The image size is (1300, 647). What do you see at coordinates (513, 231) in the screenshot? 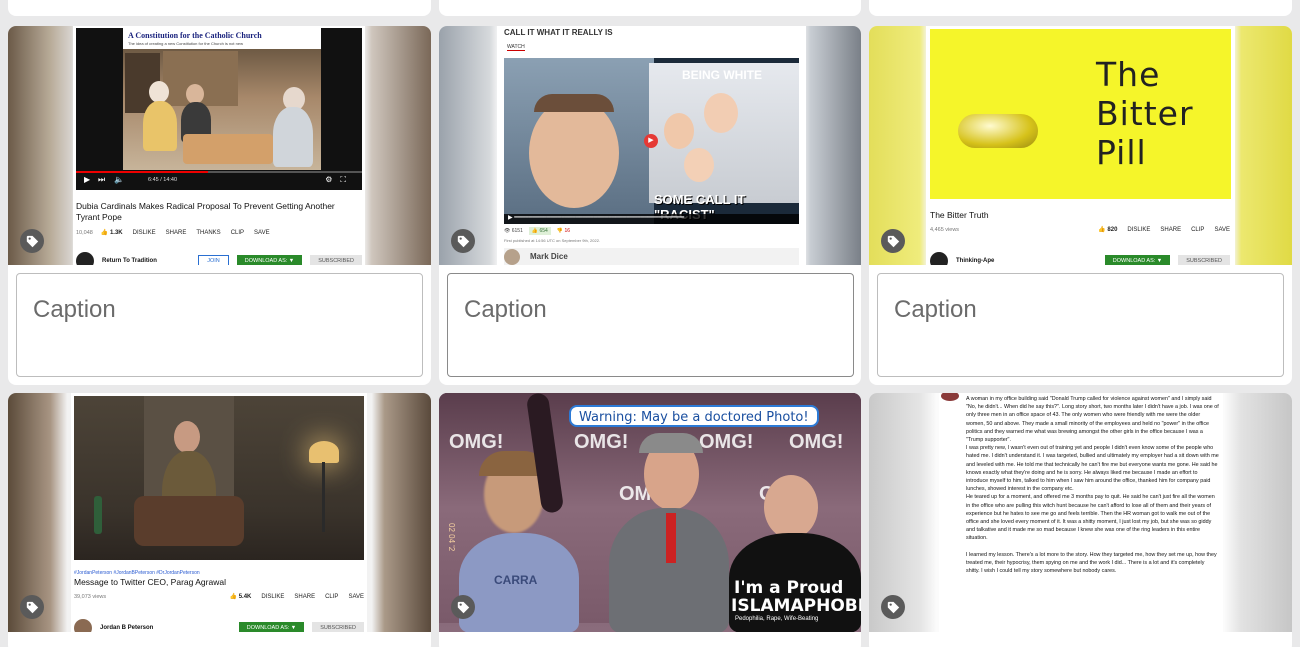
I see `view-count: 👁 6151` at bounding box center [513, 231].